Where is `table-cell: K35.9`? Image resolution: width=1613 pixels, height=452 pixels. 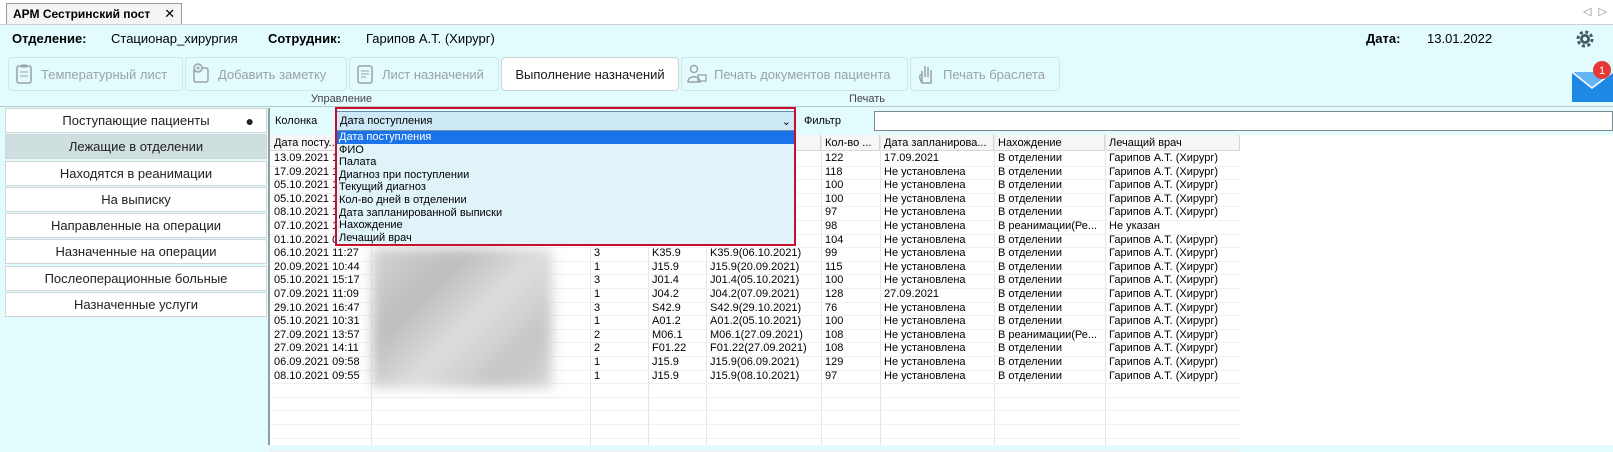 table-cell: K35.9 is located at coordinates (666, 253).